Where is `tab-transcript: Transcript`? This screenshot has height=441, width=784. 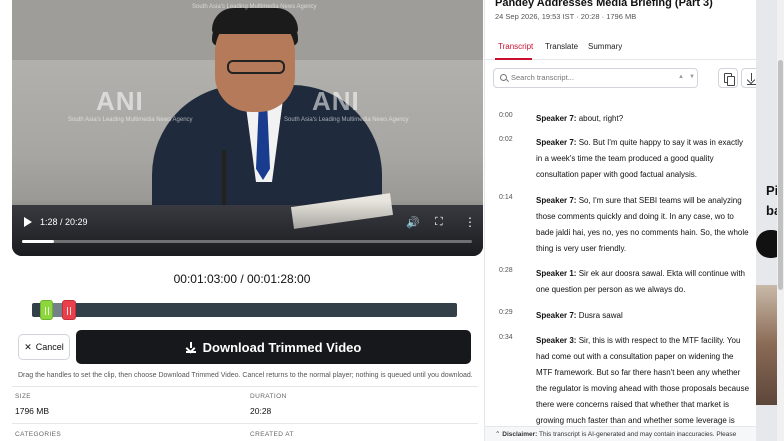 tab-transcript: Transcript is located at coordinates (515, 46).